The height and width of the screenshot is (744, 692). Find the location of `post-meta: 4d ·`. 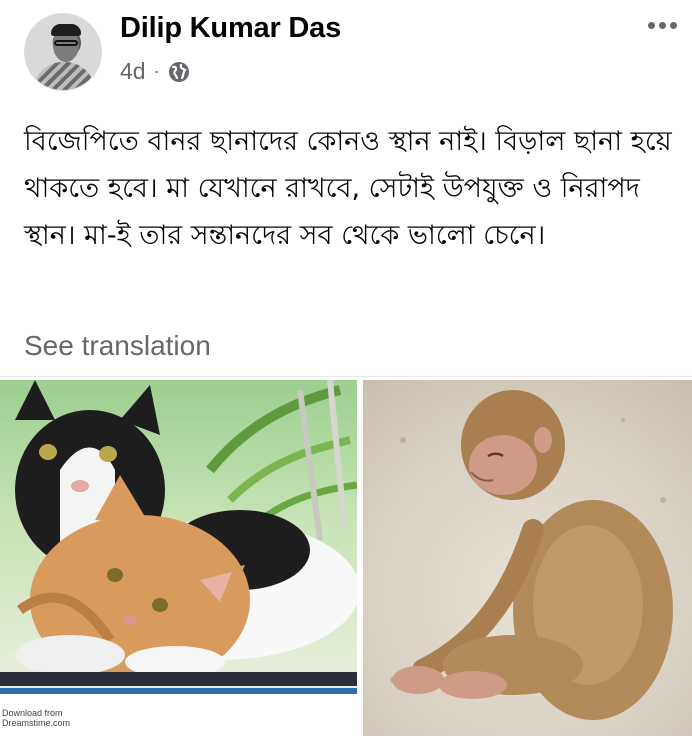

post-meta: 4d · is located at coordinates (155, 71).